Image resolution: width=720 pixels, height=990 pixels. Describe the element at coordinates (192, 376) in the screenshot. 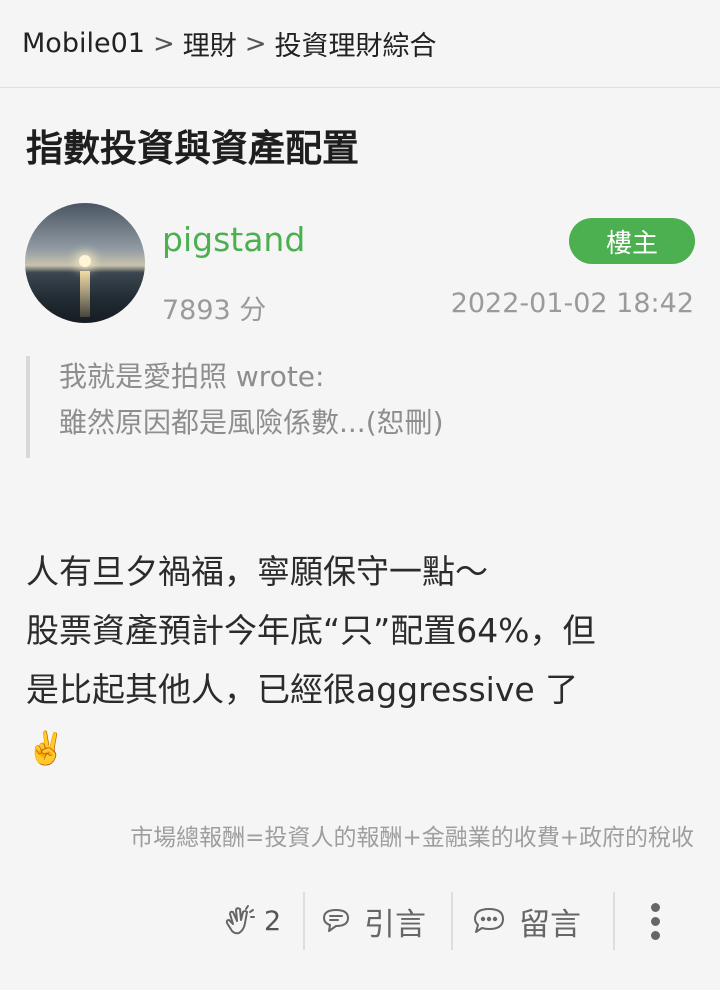

I see `quote-author: 我就是愛拍照 wrote:` at that location.